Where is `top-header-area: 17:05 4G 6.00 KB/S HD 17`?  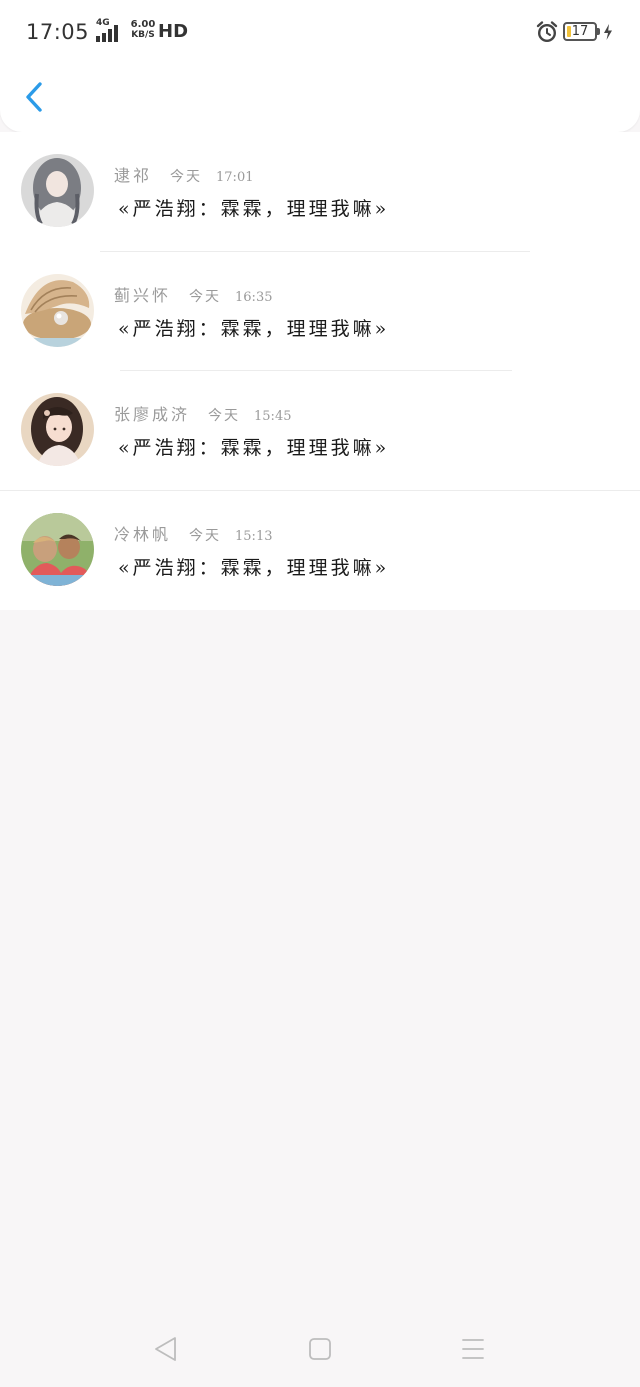 top-header-area: 17:05 4G 6.00 KB/S HD 17 is located at coordinates (320, 66).